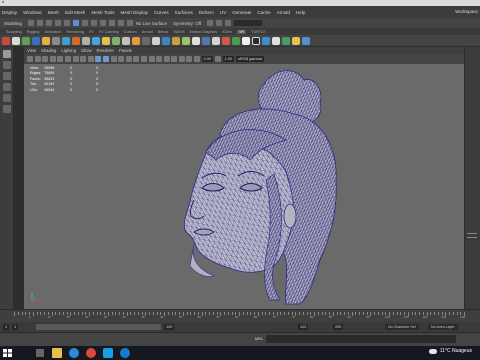 This screenshot has height=360, width=480. Describe the element at coordinates (31, 50) in the screenshot. I see `panel-menu-view: View` at that location.